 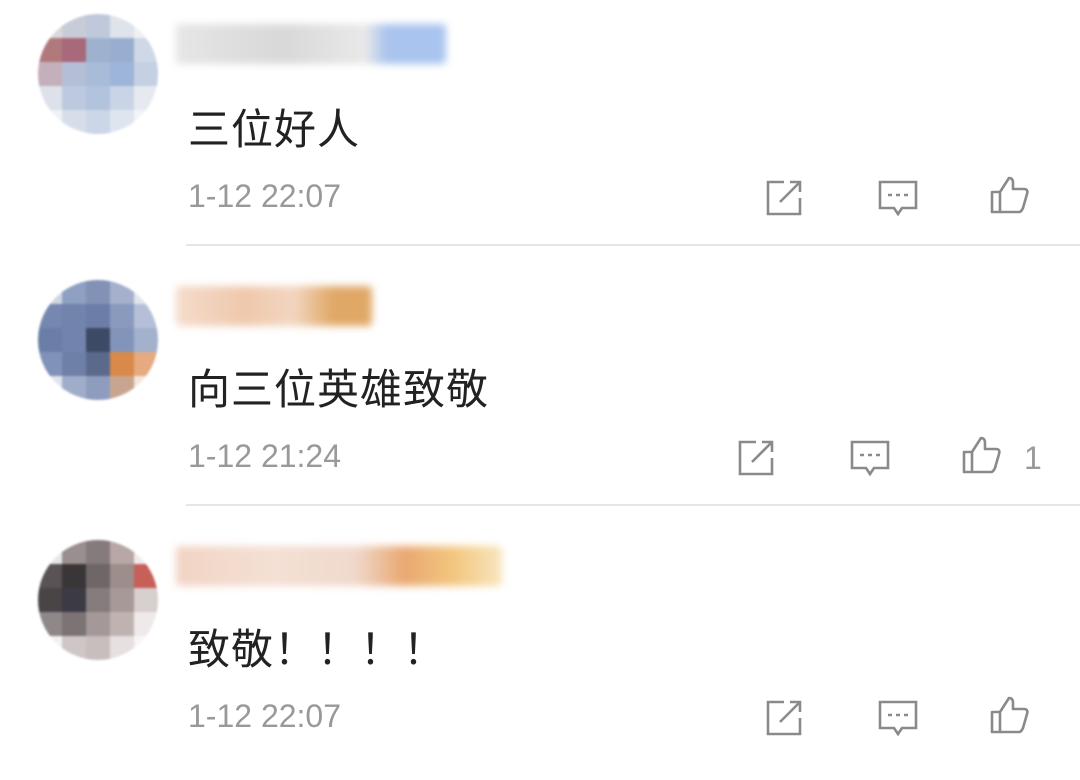 What do you see at coordinates (274, 129) in the screenshot?
I see `comment-text: 三位好人` at bounding box center [274, 129].